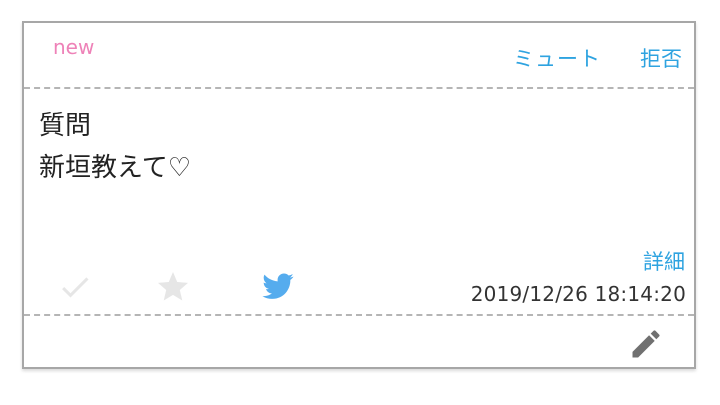  Describe the element at coordinates (279, 287) in the screenshot. I see `twitter-icon` at that location.